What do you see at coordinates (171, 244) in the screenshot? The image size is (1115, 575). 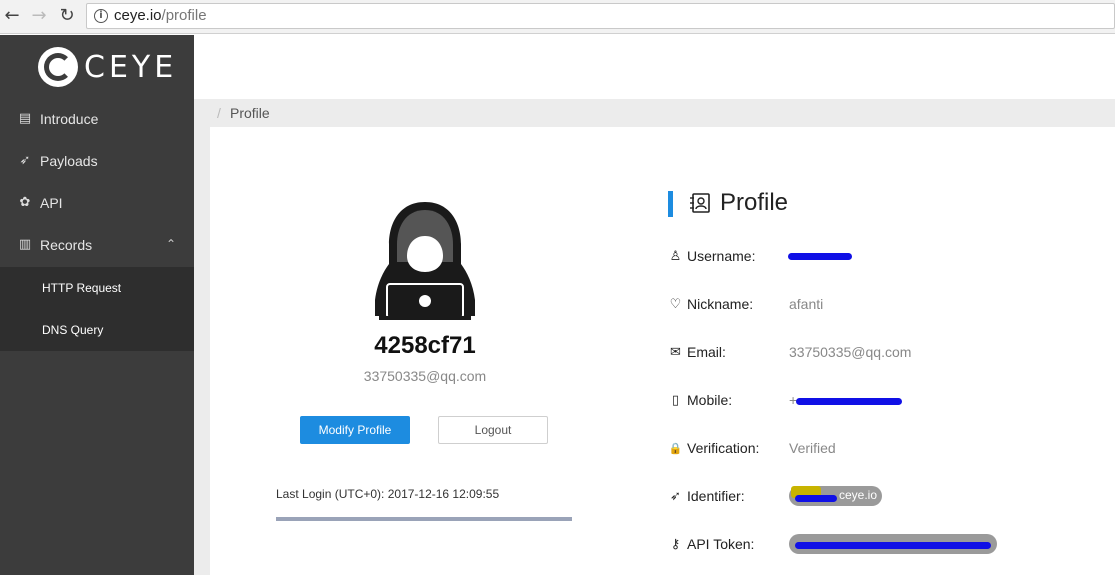 I see `chevron-up-icon: ⌃` at bounding box center [171, 244].